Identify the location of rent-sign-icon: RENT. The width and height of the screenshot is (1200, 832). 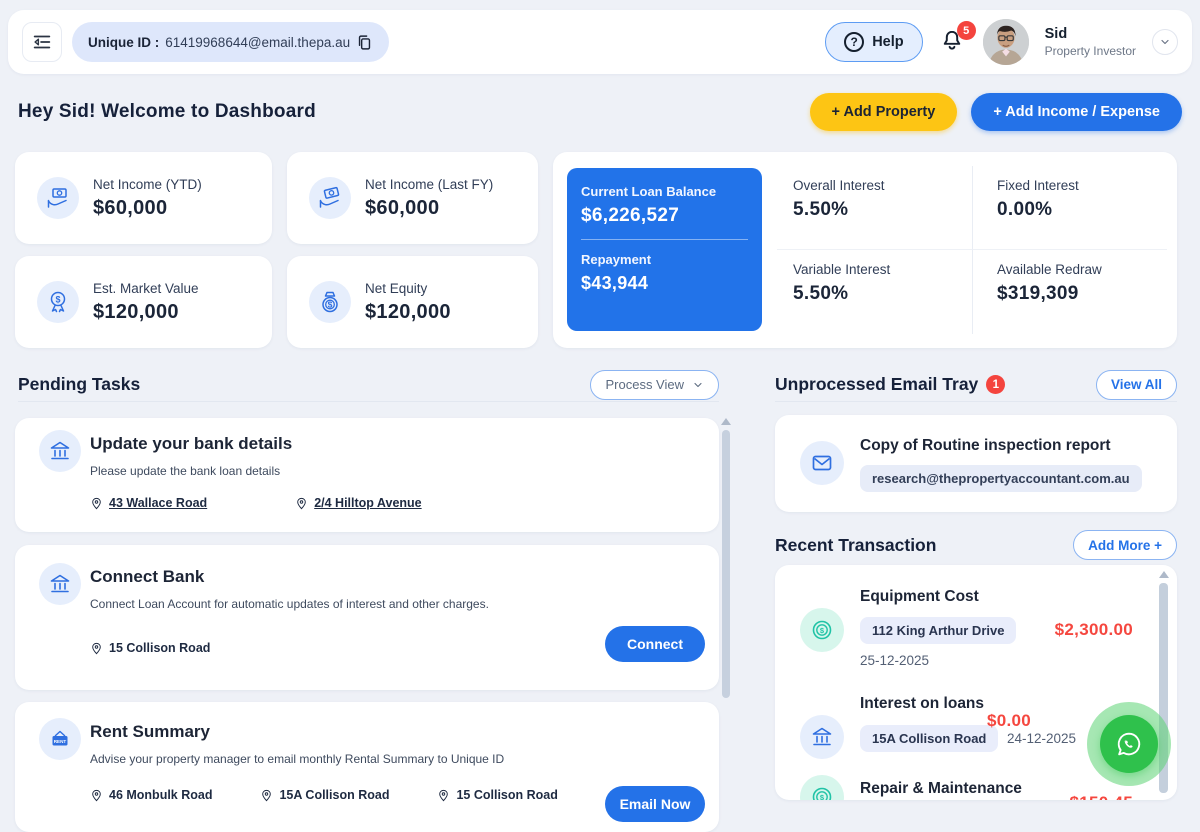
(60, 739).